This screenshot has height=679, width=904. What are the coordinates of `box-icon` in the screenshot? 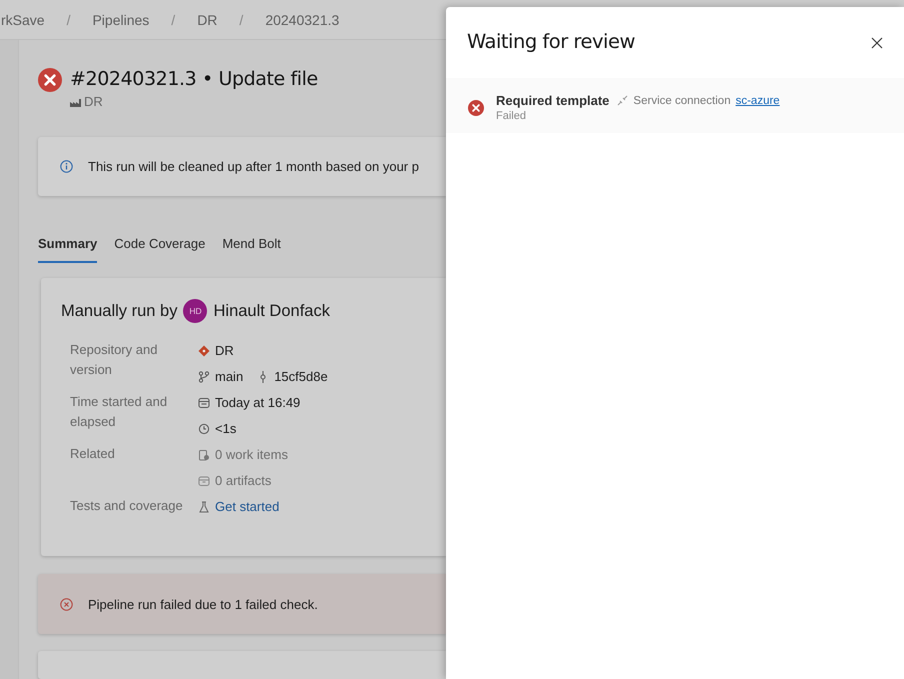 It's located at (204, 480).